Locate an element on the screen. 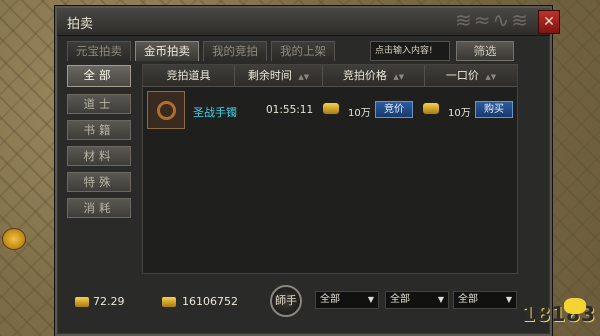 This screenshot has width=600, height=336. column-item-label: 竞拍道具 is located at coordinates (188, 75).